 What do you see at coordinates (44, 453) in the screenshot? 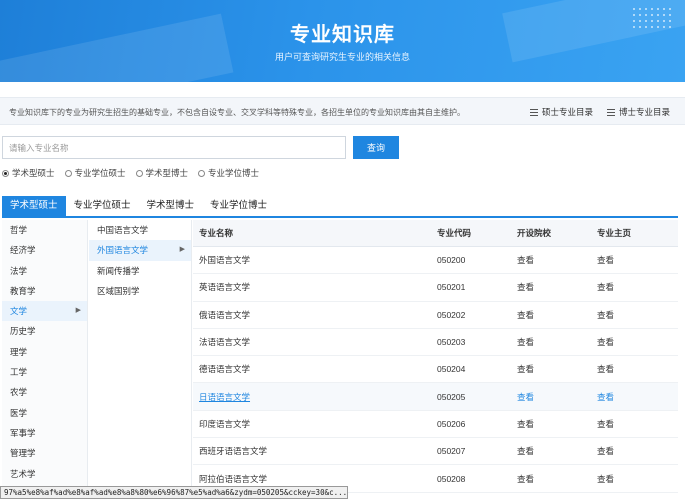
I see `category-item: 管理学` at bounding box center [44, 453].